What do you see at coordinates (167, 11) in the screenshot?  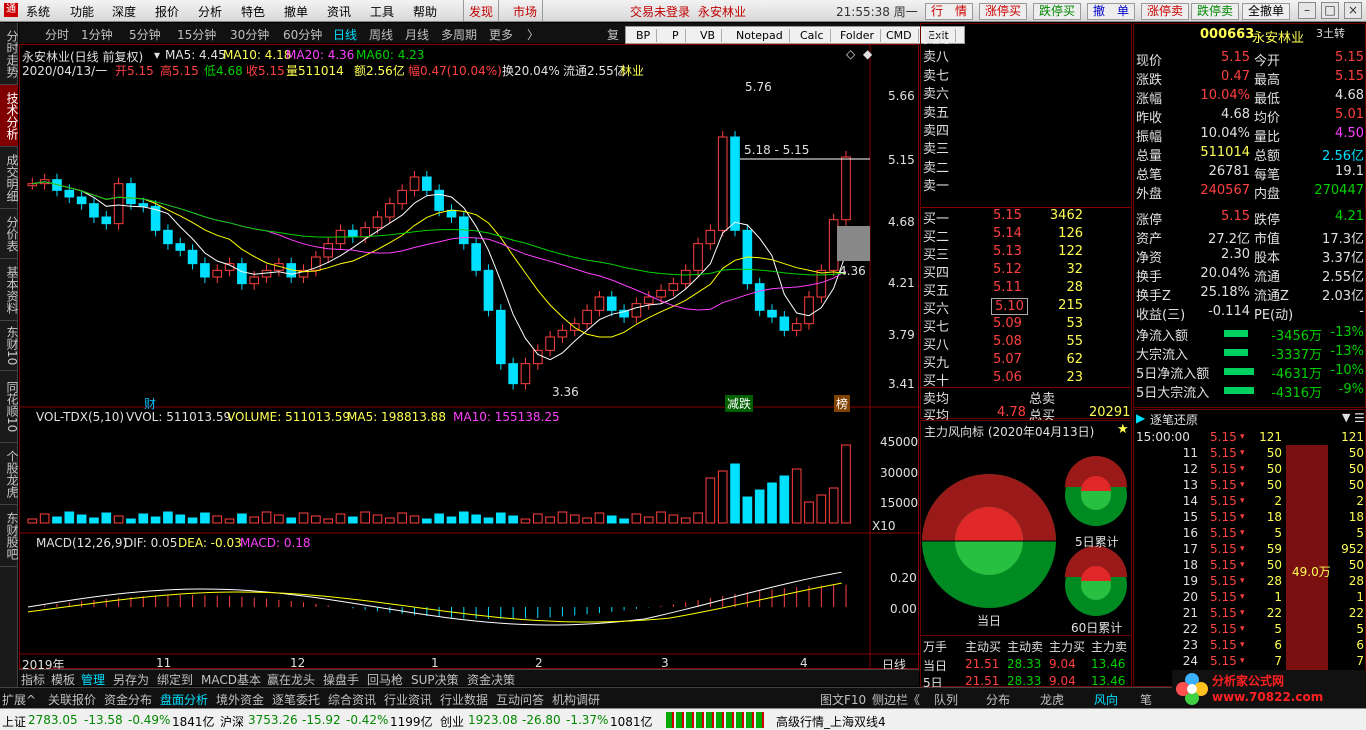 I see `menu-quote: 报价` at bounding box center [167, 11].